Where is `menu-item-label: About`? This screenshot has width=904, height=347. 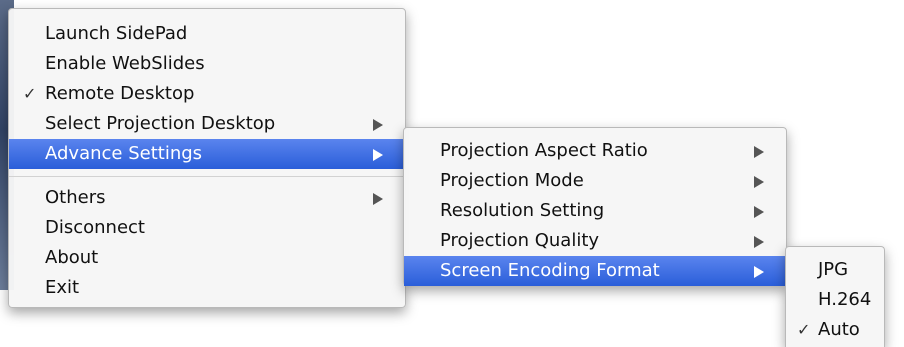
menu-item-label: About is located at coordinates (72, 257).